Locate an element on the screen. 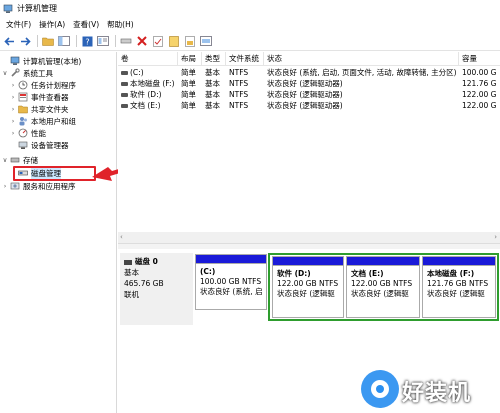  title-bar: 计算机管理 is located at coordinates (250, 8).